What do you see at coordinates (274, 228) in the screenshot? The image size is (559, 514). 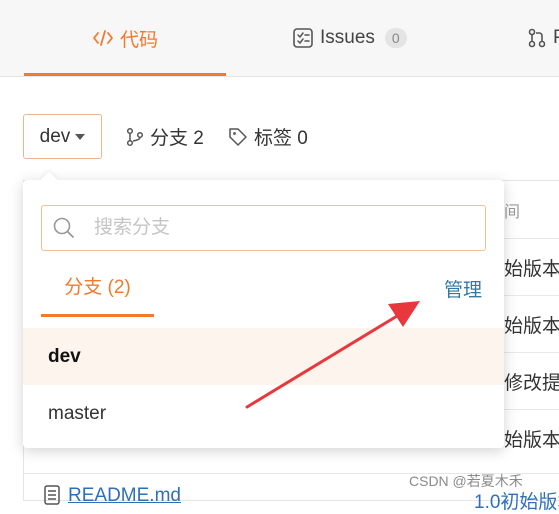 I see `branch-search-input` at bounding box center [274, 228].